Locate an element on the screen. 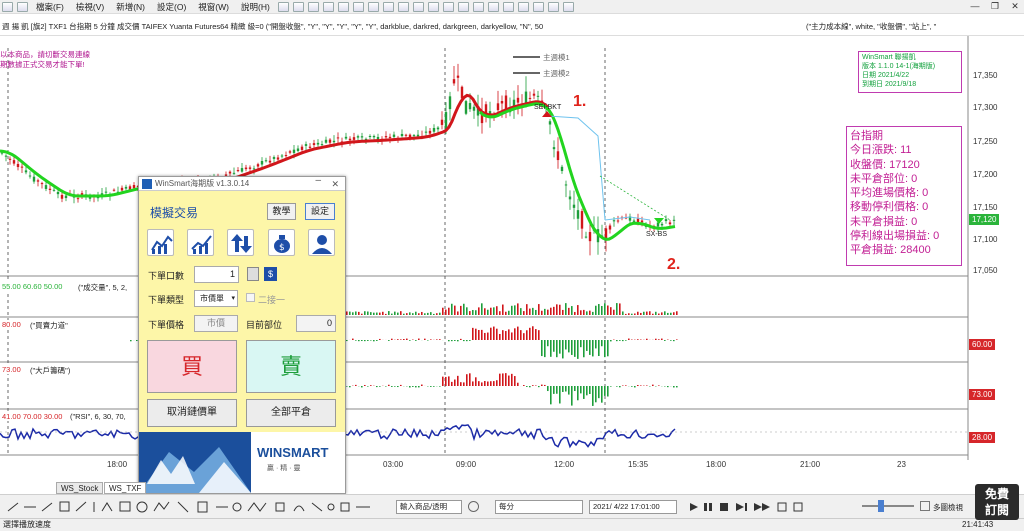 This screenshot has height=531, width=1024. qty-input: 1 is located at coordinates (216, 274).